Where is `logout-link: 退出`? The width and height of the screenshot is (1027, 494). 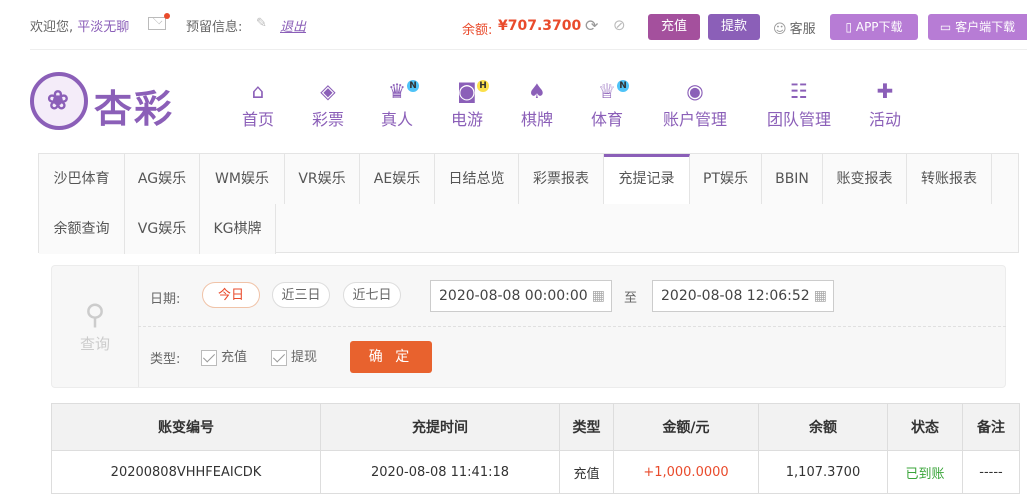 logout-link: 退出 is located at coordinates (293, 25).